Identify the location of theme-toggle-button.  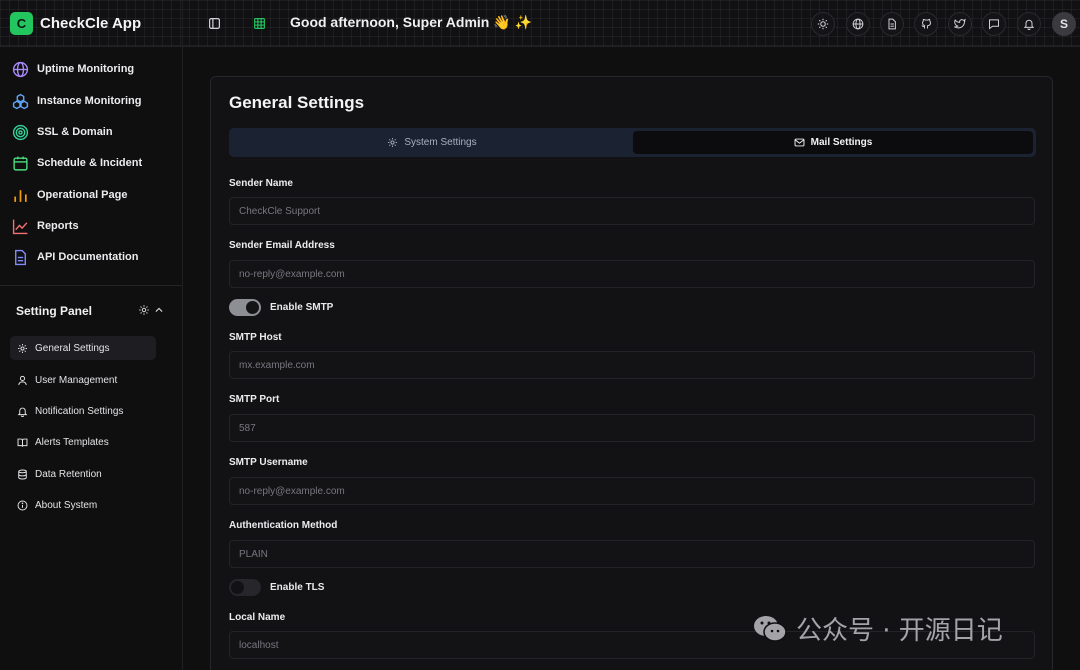
(823, 24).